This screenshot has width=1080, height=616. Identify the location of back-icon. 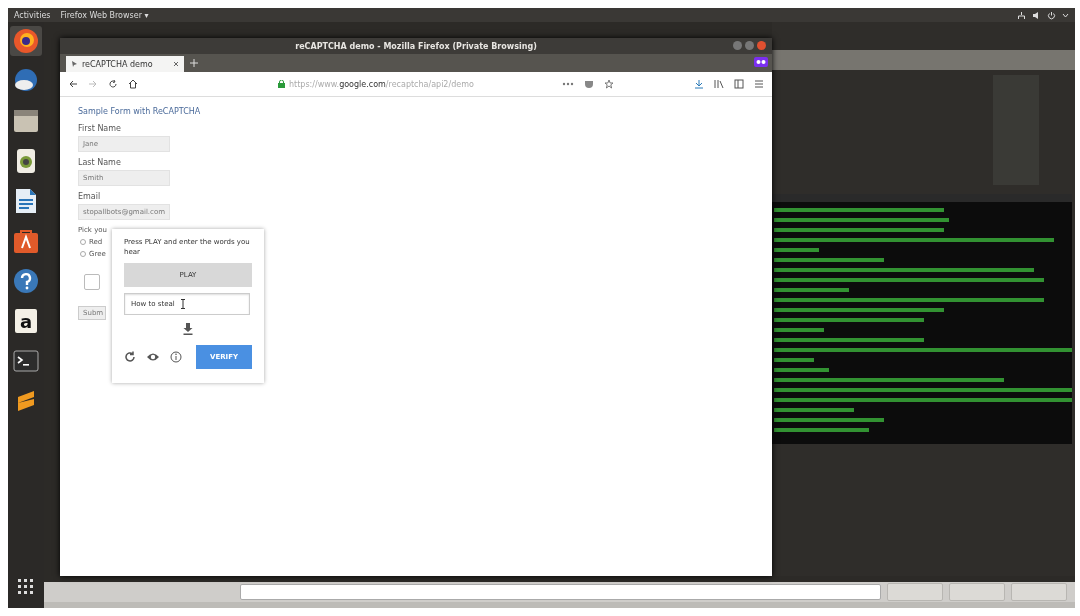
(73, 84).